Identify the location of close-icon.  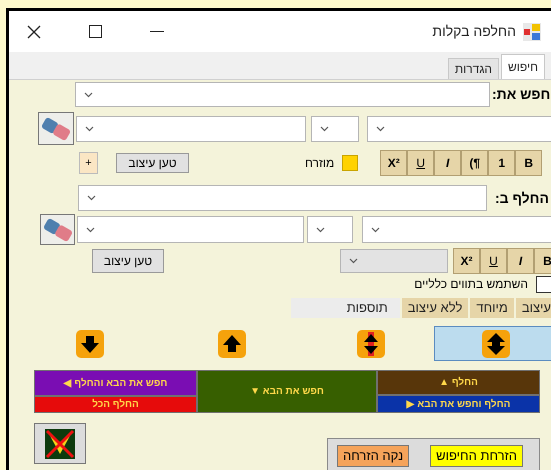
(34, 32).